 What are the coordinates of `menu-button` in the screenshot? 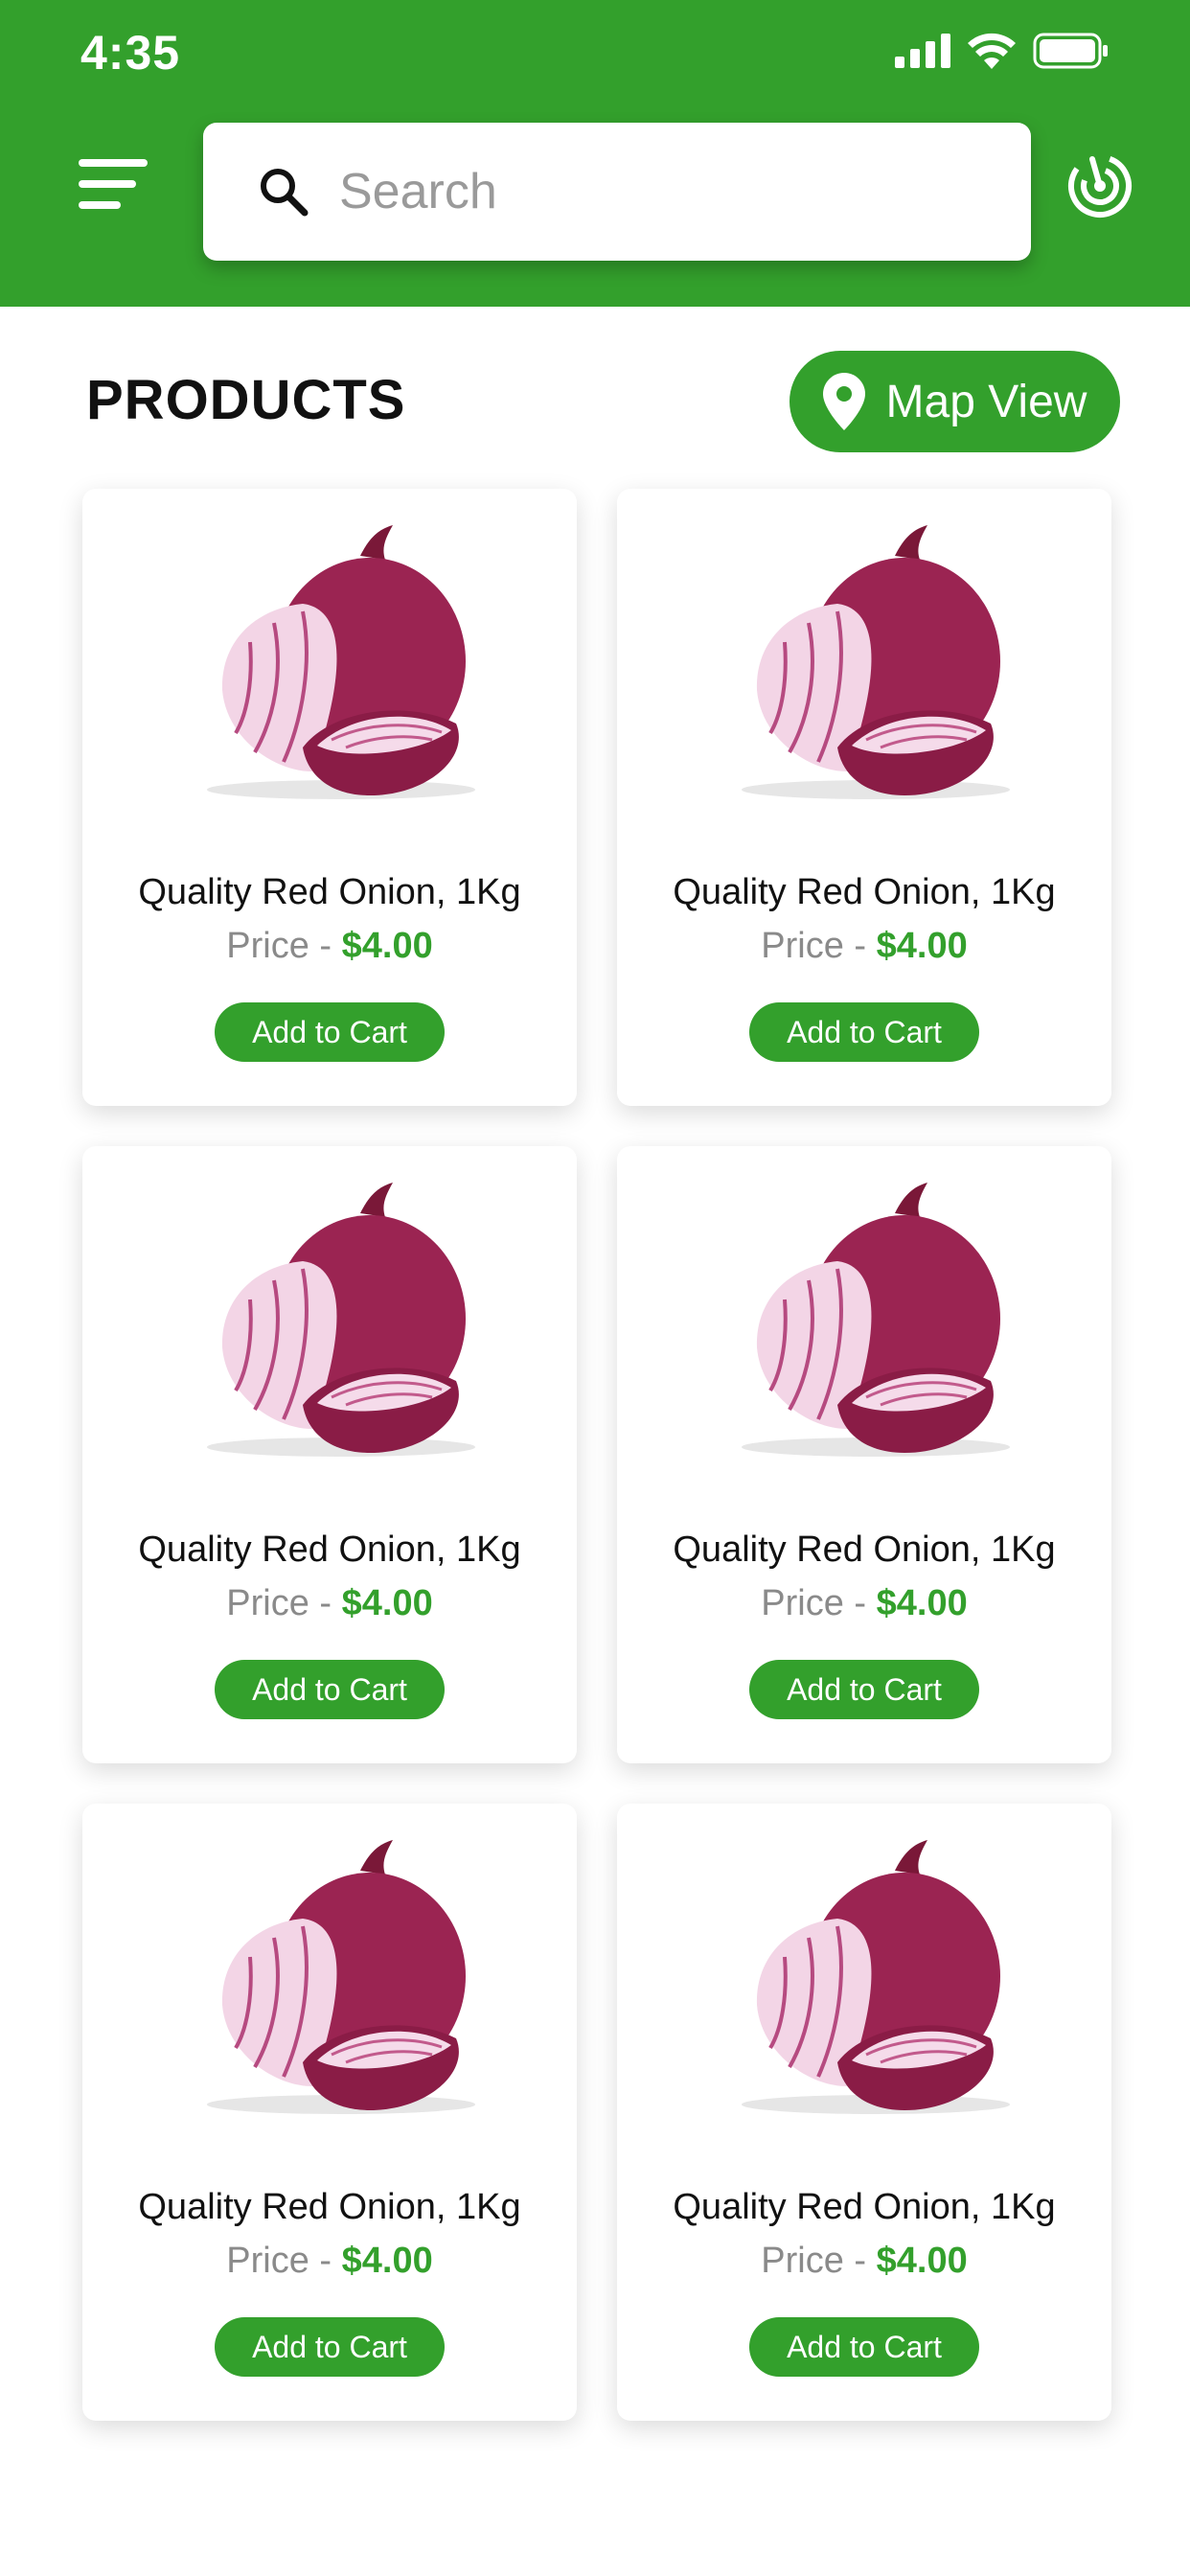 It's located at (114, 184).